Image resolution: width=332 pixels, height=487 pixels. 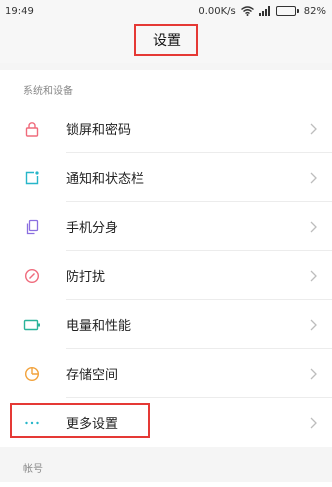 What do you see at coordinates (166, 87) in the screenshot?
I see `section-header-system: 系统和设备` at bounding box center [166, 87].